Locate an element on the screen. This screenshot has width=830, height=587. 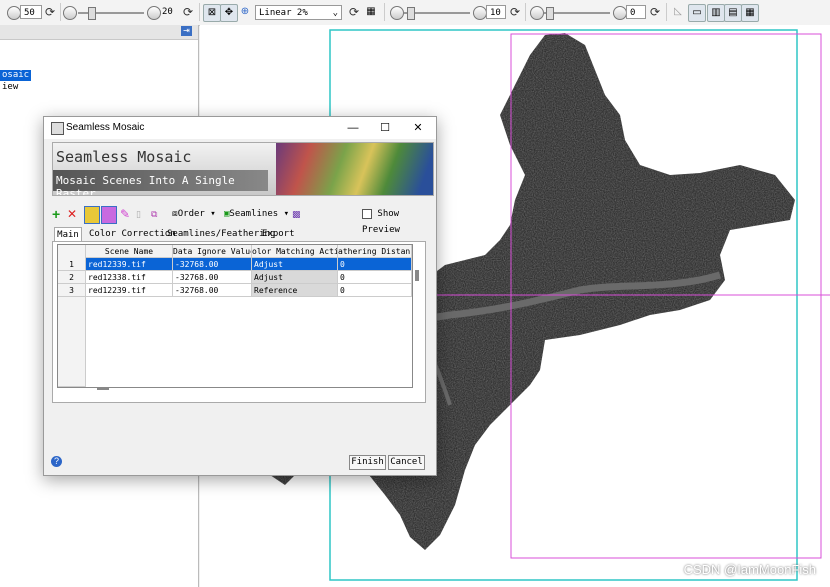
select-icon is located at coordinates (109, 215).